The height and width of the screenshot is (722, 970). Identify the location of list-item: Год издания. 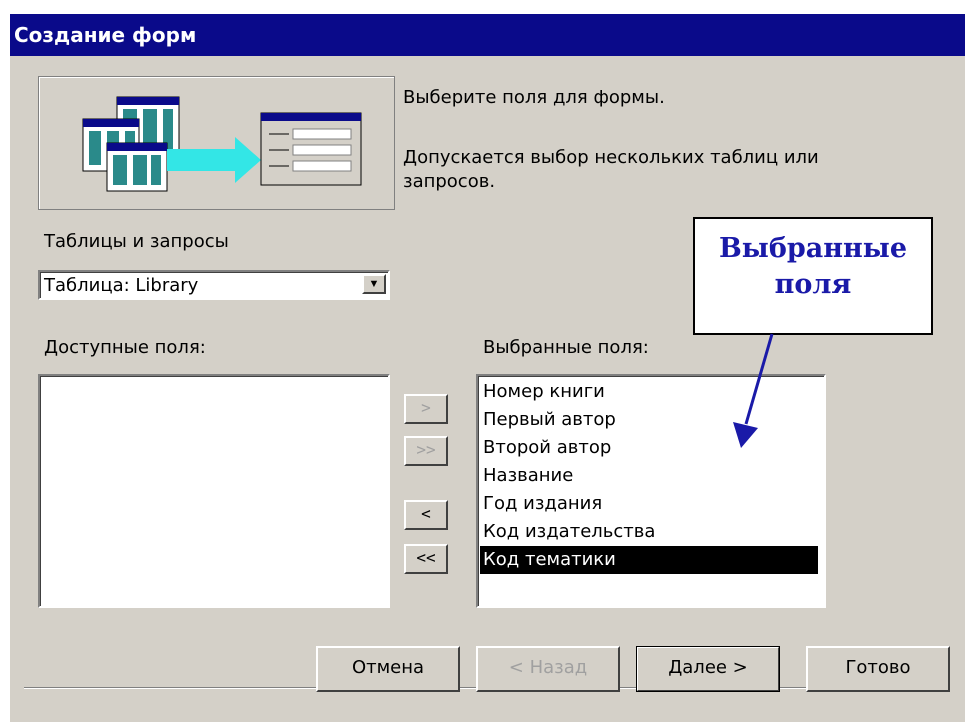
(650, 504).